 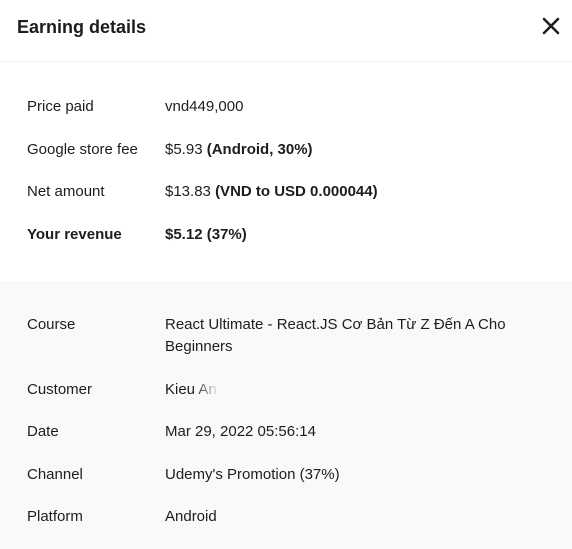 I want to click on revenue-label: Your revenue, so click(x=74, y=234).